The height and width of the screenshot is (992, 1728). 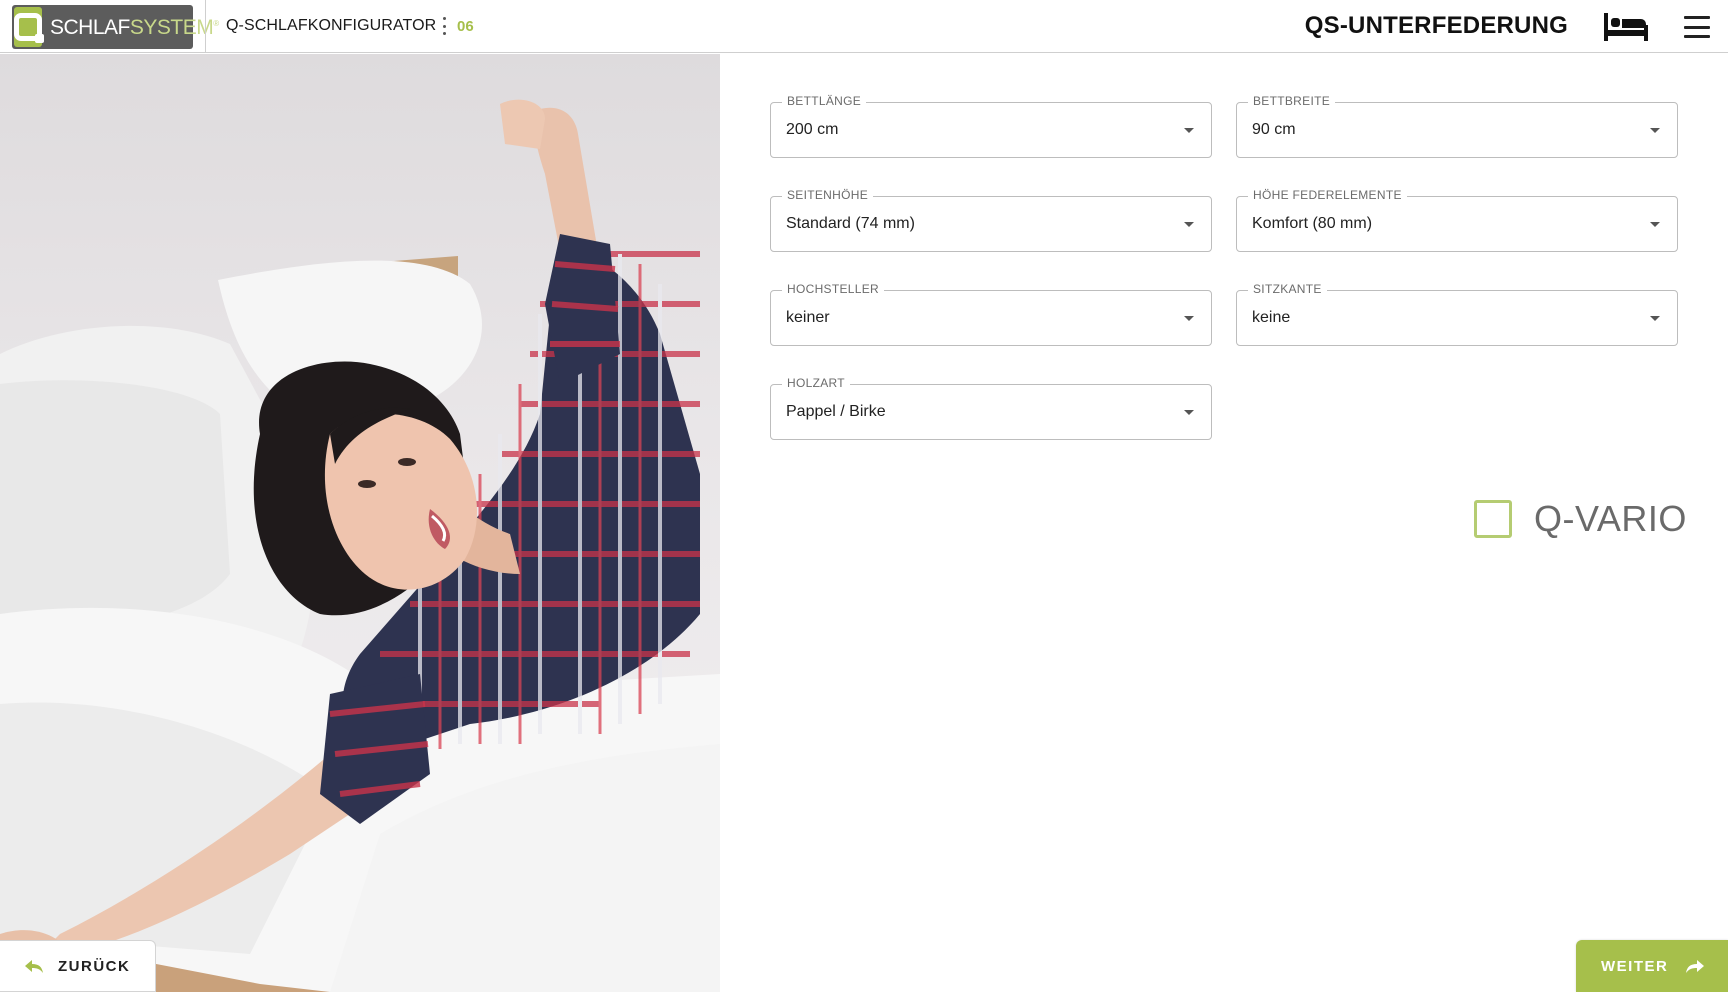 I want to click on app-title: Q-SCHLAFKONFIGURATOR, so click(x=331, y=25).